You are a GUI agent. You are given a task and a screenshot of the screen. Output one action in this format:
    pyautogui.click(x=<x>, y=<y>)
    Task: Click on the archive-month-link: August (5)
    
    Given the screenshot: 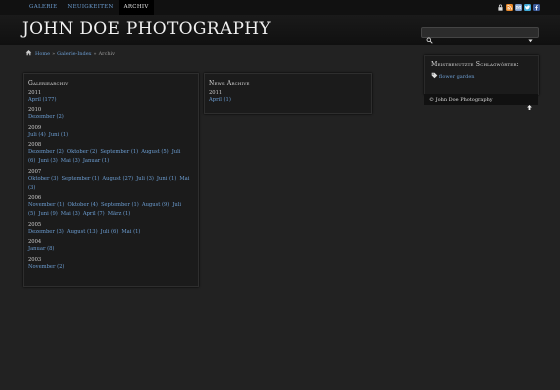 What is the action you would take?
    pyautogui.click(x=155, y=152)
    